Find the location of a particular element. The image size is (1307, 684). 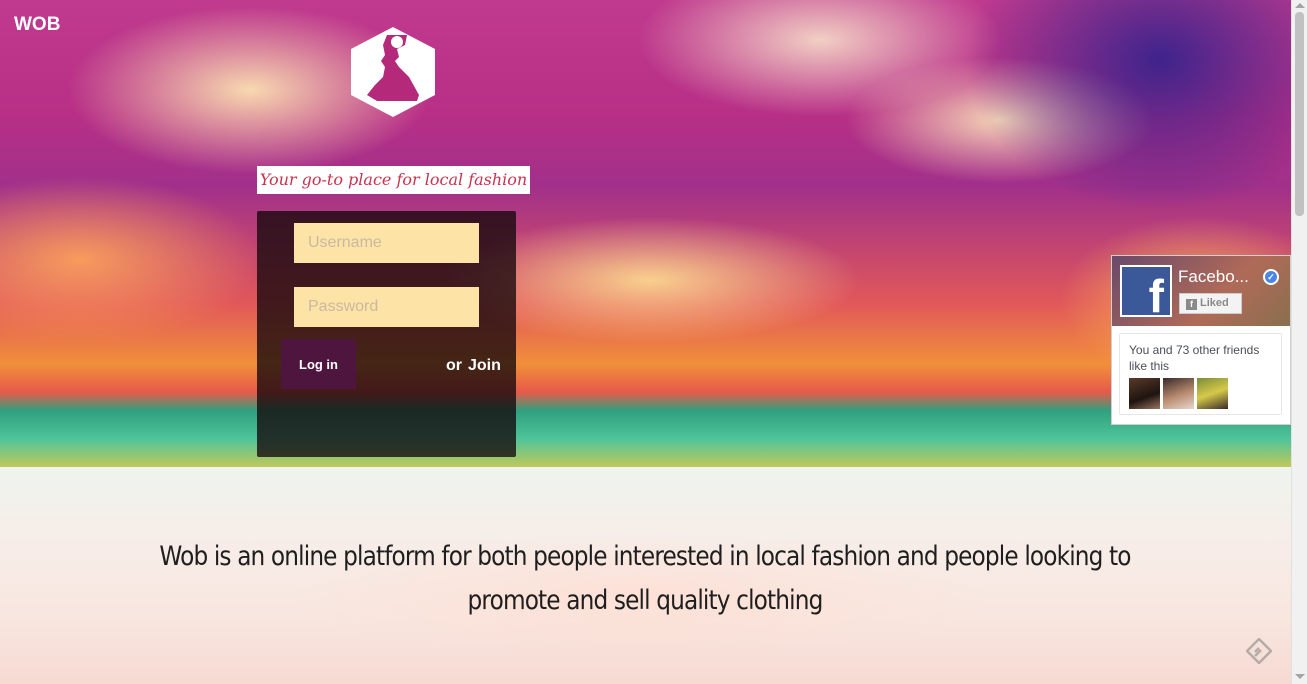

scrollbar-thumb is located at coordinates (1299, 114).